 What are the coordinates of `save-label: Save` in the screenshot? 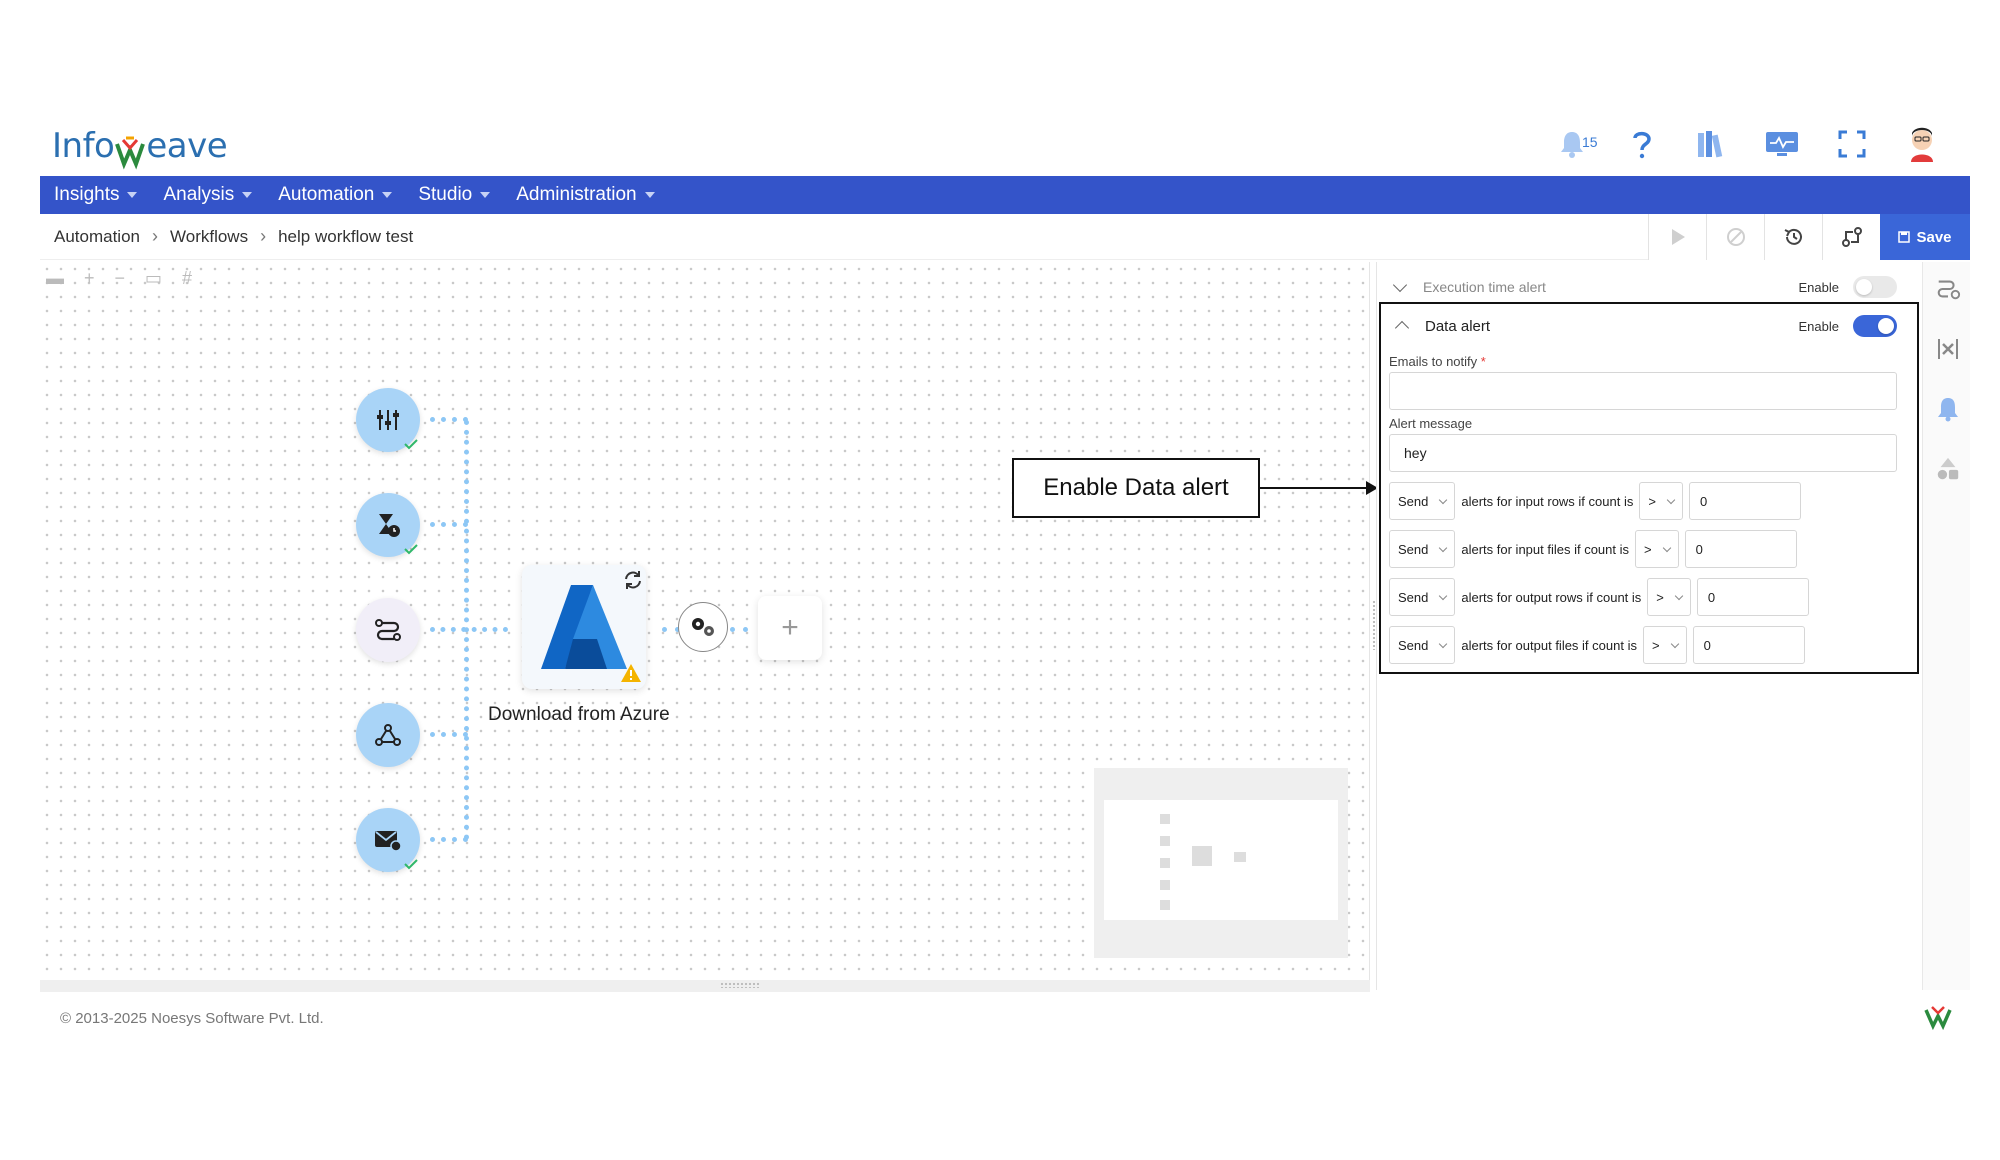 It's located at (1934, 237).